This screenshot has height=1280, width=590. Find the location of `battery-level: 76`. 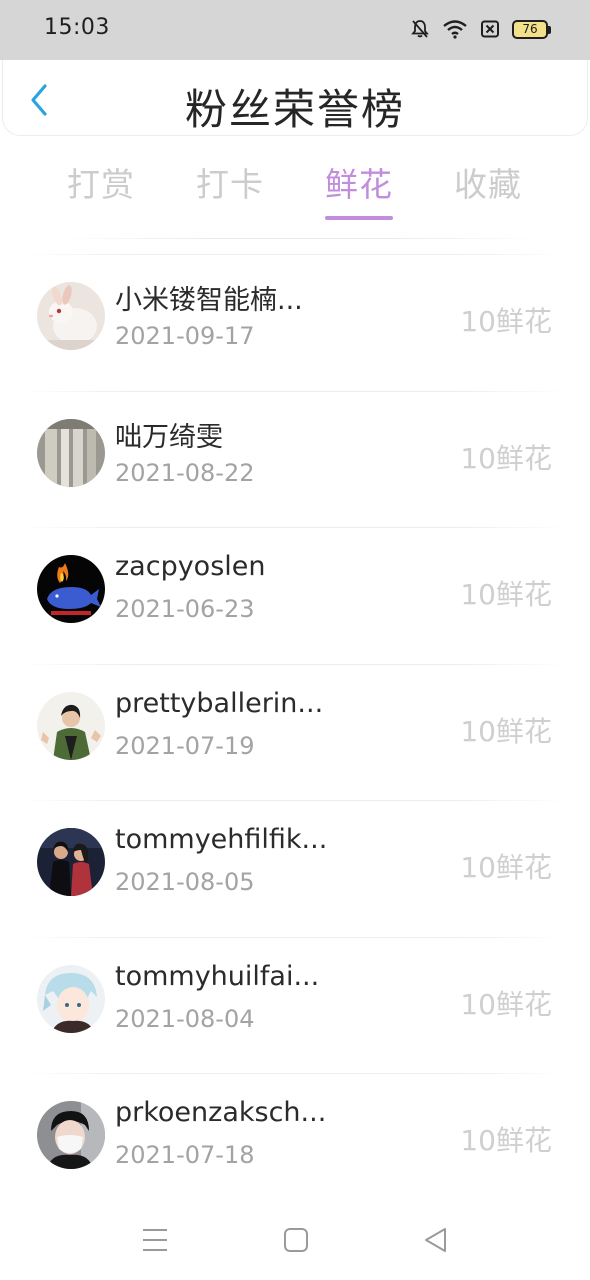

battery-level: 76 is located at coordinates (530, 29).